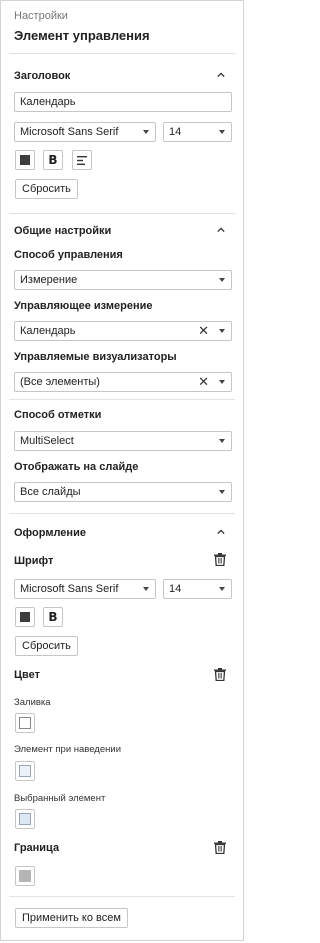 This screenshot has height=943, width=320. I want to click on appearance-font-select: Microsoft Sans Serif, so click(85, 589).